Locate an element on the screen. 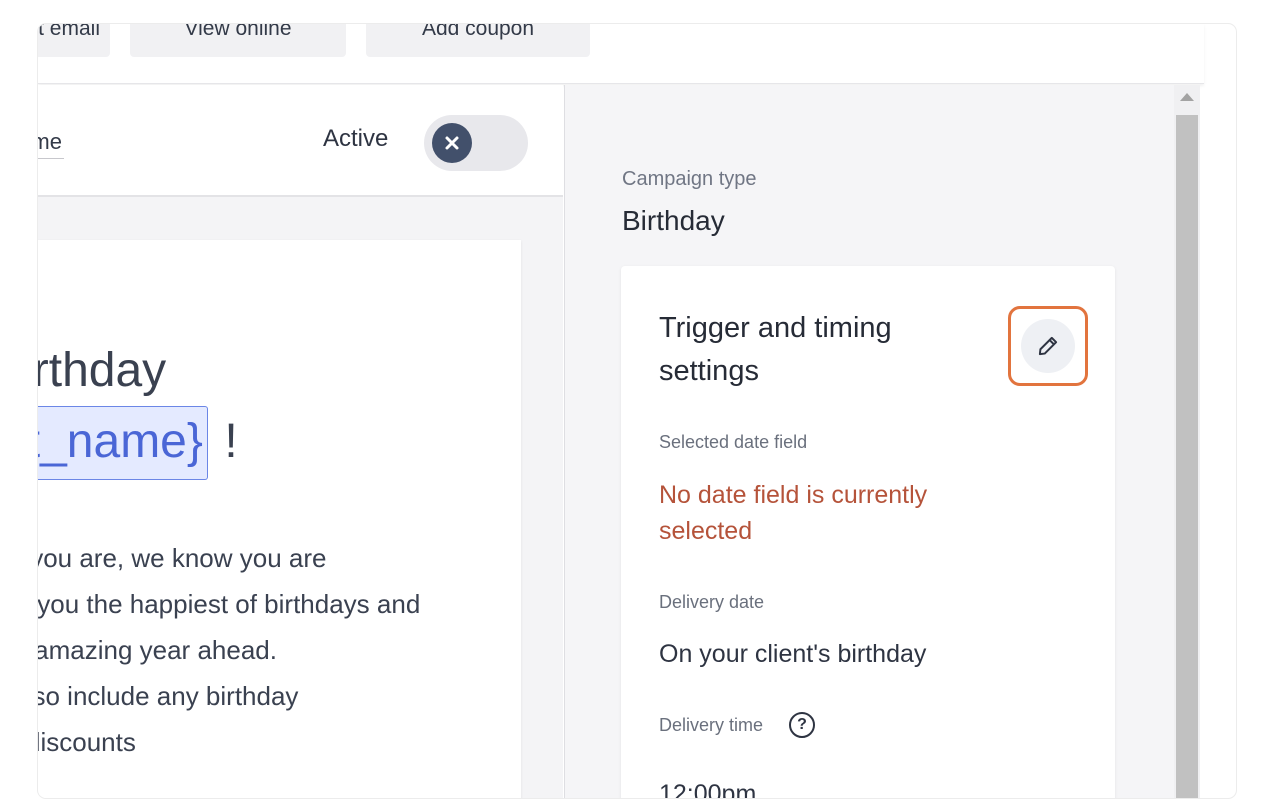 The width and height of the screenshot is (1268, 812). delivery-date-label: Delivery date is located at coordinates (712, 602).